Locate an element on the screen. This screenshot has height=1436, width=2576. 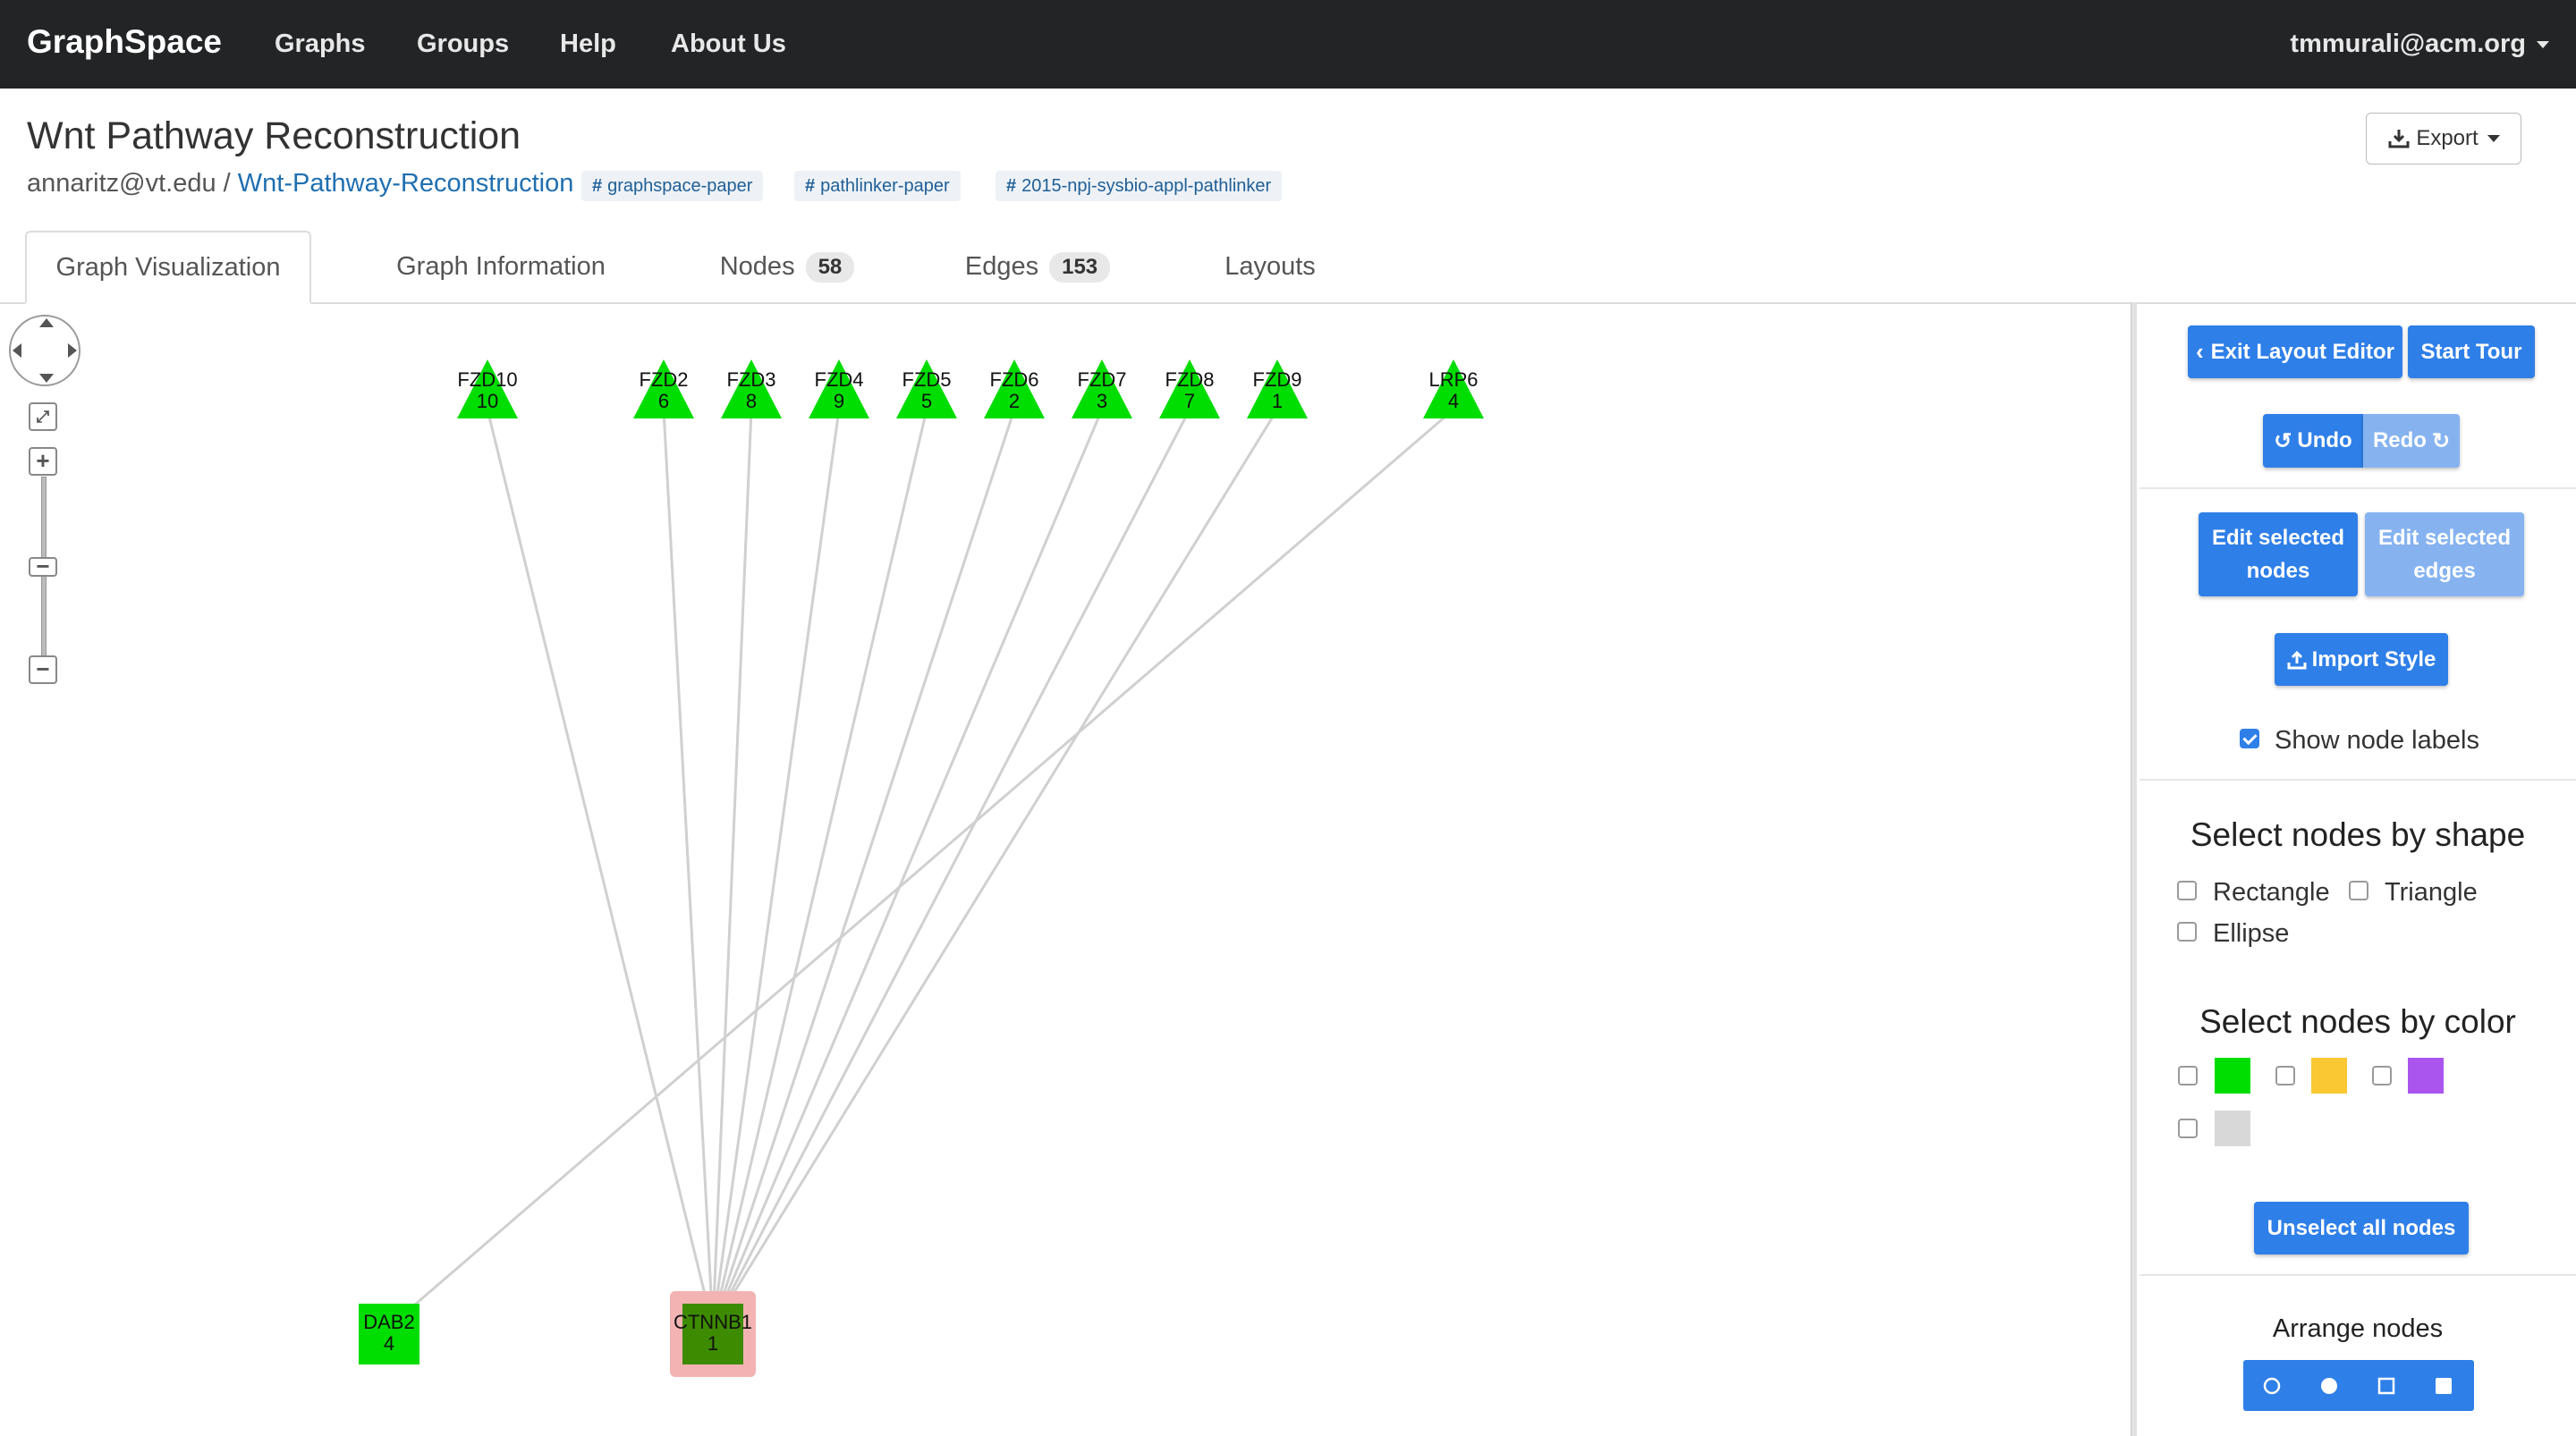
arrange-circle-filled-button is located at coordinates (2329, 1385).